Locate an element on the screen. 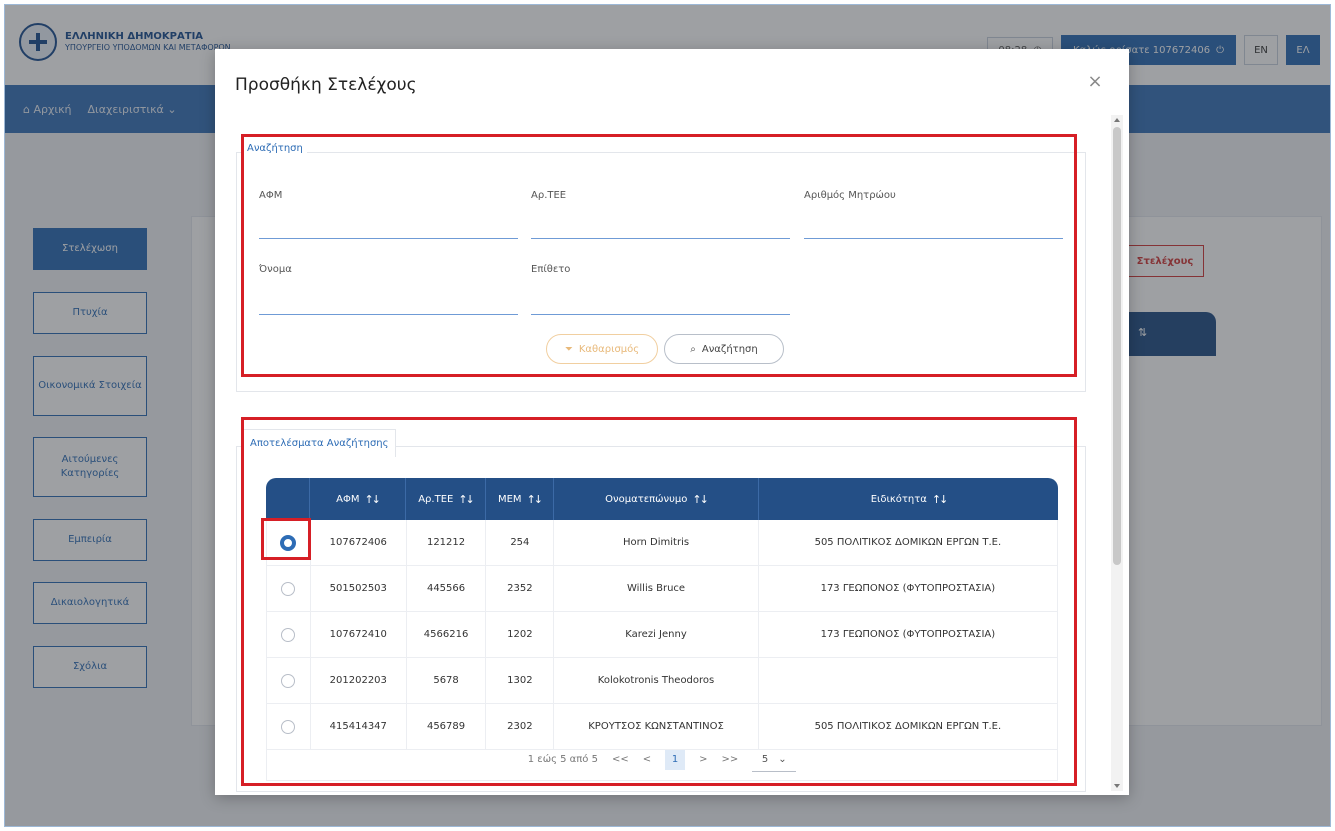 Image resolution: width=1335 pixels, height=831 pixels. cell-fullname: Horn Dimitris is located at coordinates (656, 542).